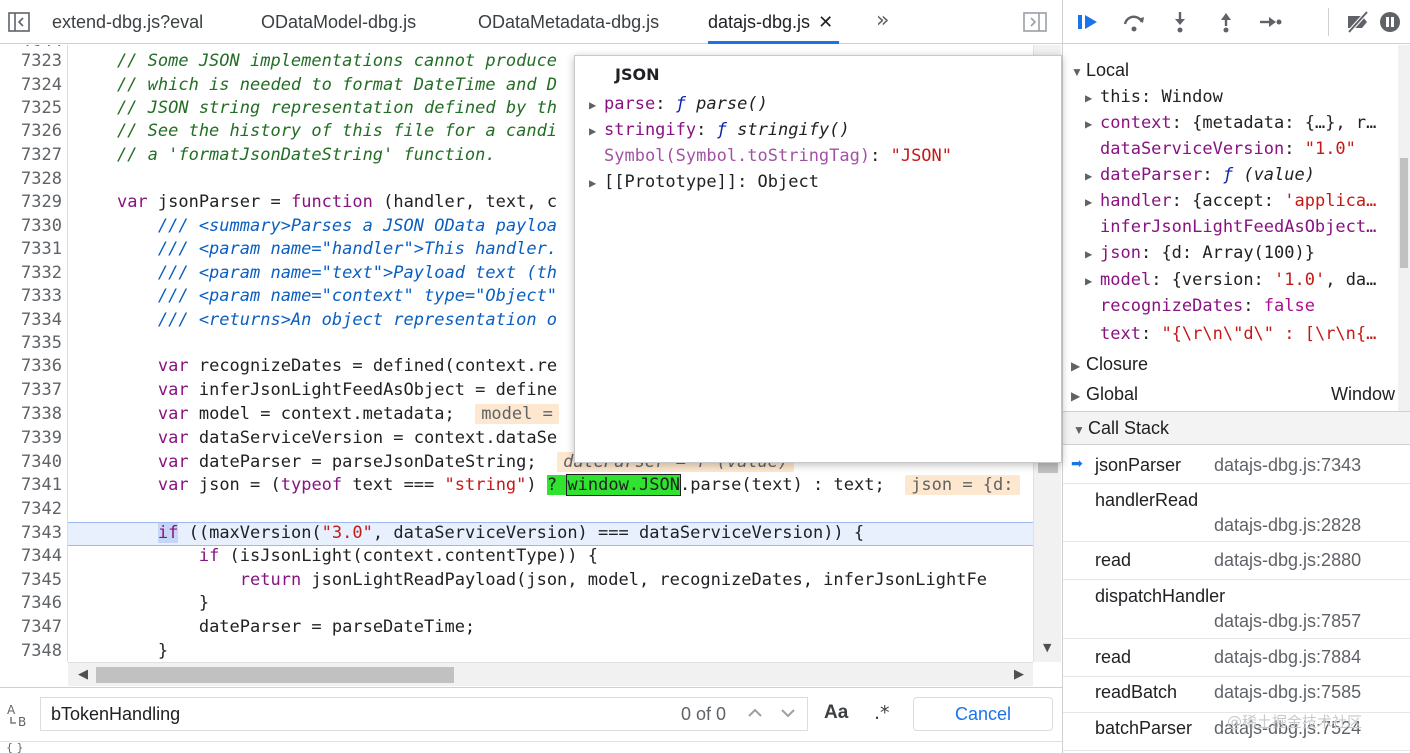  What do you see at coordinates (31, 603) in the screenshot?
I see `line-number: 7346` at bounding box center [31, 603].